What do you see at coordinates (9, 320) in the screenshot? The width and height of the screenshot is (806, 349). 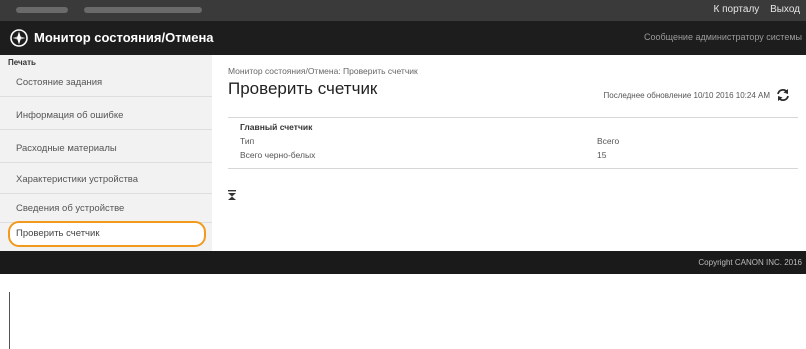 I see `edge-line` at bounding box center [9, 320].